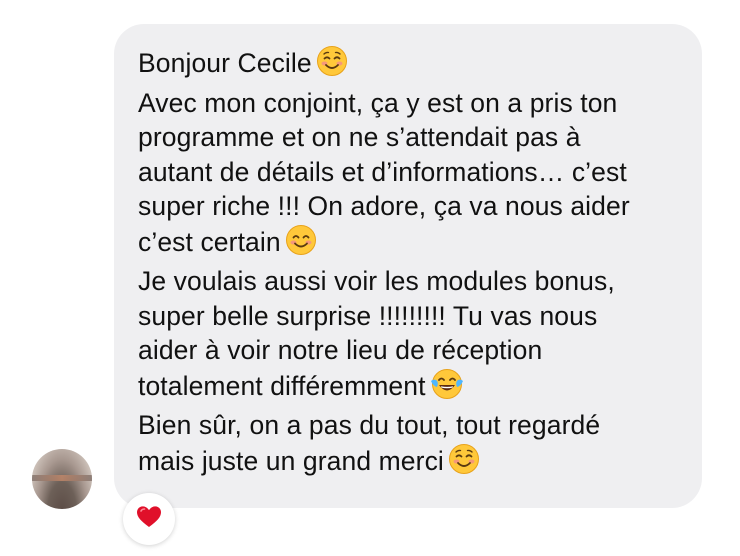  Describe the element at coordinates (447, 388) in the screenshot. I see `tears-of-joy-face-icon` at that location.